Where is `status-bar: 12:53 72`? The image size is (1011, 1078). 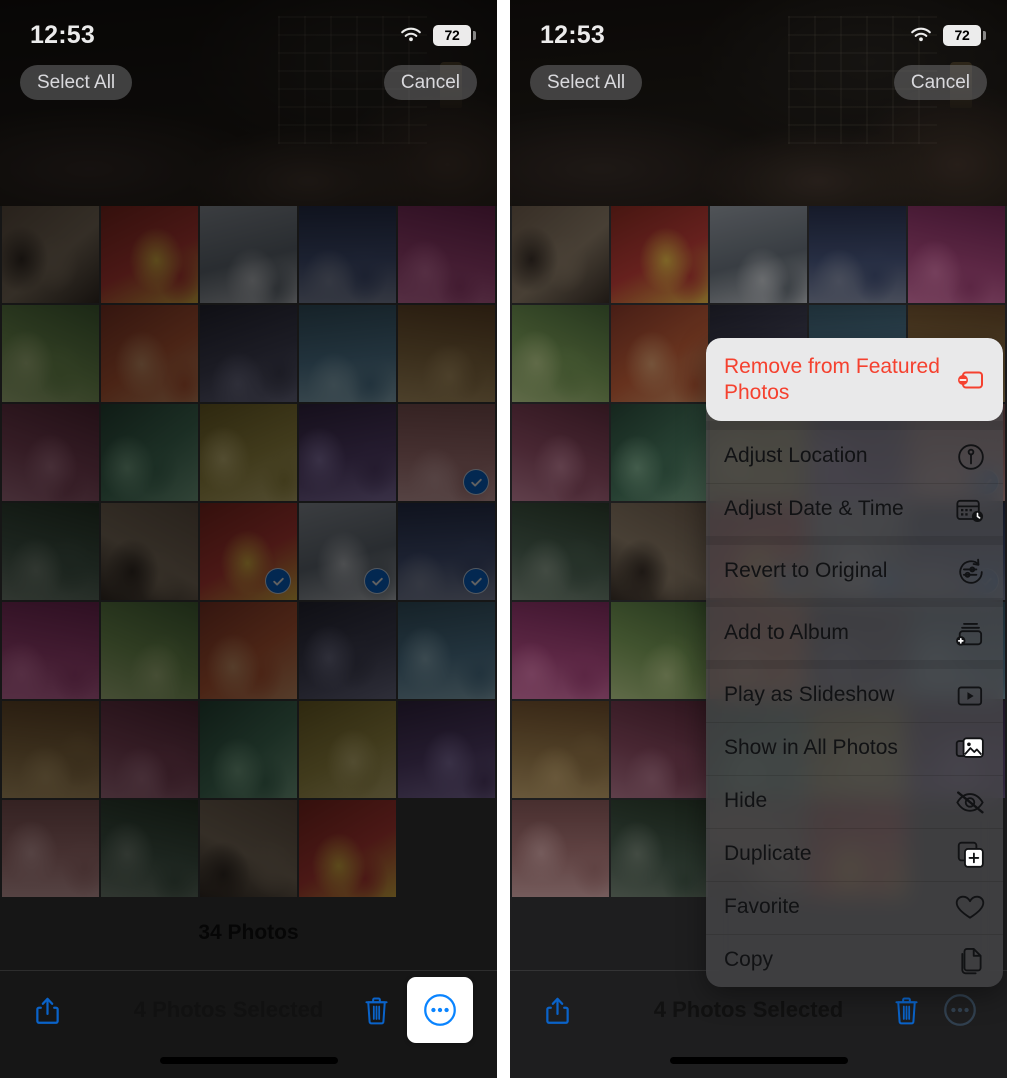 status-bar: 12:53 72 is located at coordinates (248, 28).